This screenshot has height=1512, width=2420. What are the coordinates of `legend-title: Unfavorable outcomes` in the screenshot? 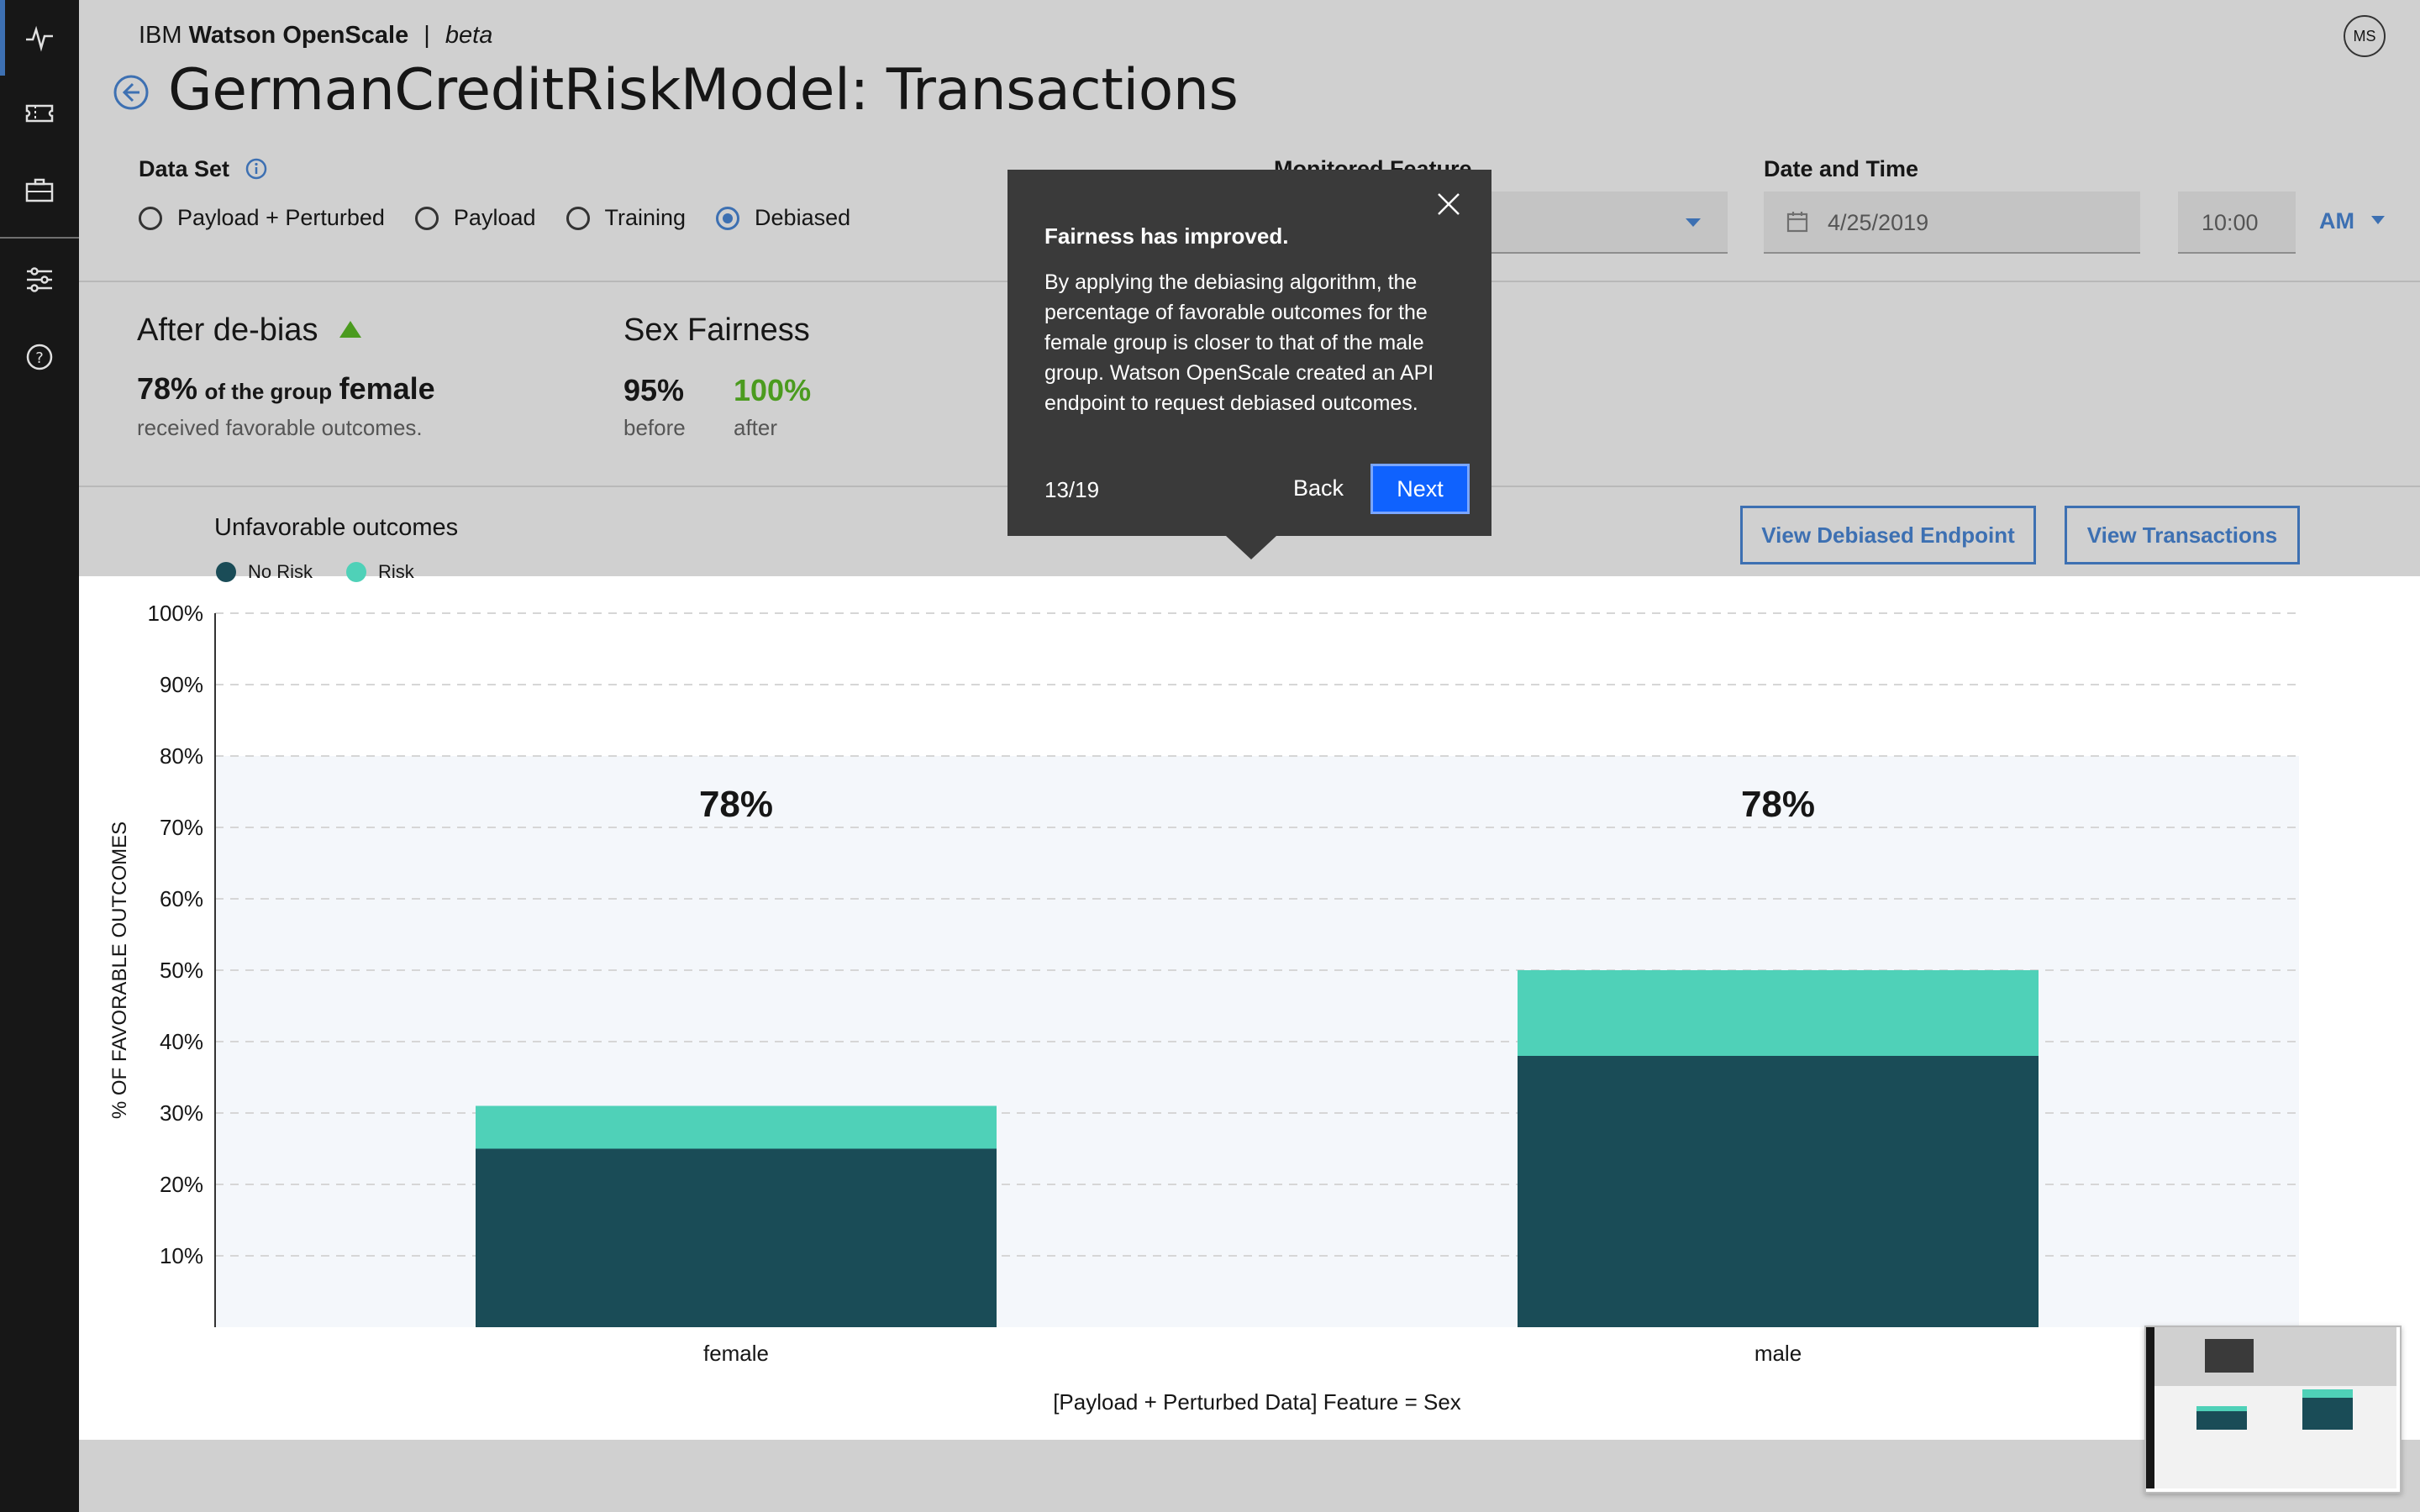 It's located at (337, 527).